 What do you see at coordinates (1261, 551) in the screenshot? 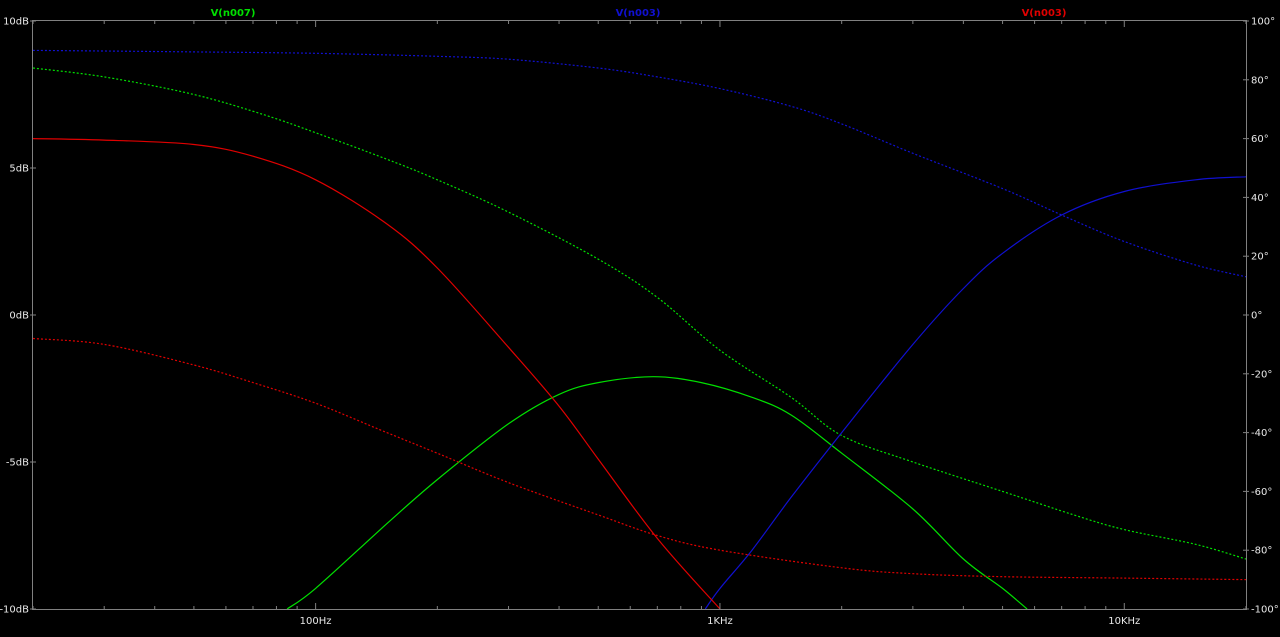
I see `y-right-tick-label: -80°` at bounding box center [1261, 551].